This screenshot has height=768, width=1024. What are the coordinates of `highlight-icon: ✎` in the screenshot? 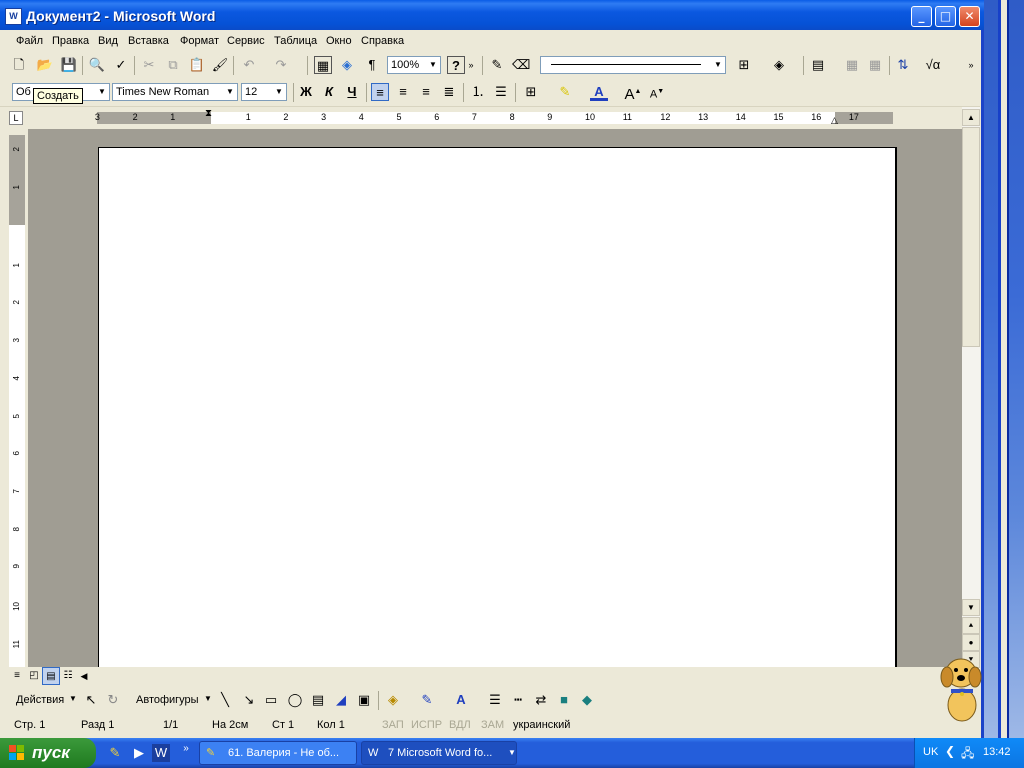 It's located at (565, 92).